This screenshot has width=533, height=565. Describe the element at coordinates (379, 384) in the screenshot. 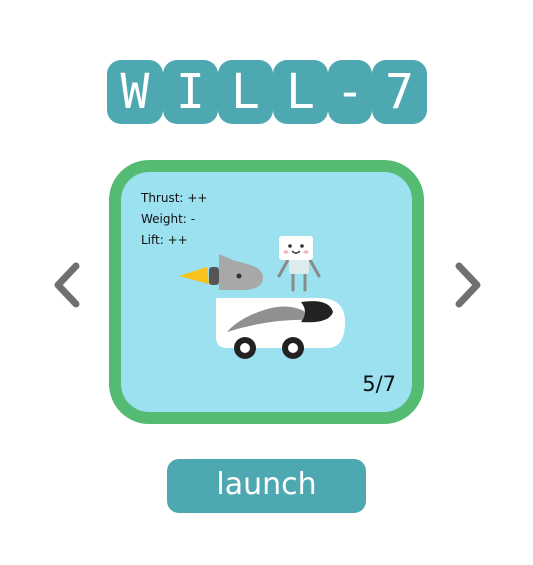

I see `card-counter: 5/7` at that location.